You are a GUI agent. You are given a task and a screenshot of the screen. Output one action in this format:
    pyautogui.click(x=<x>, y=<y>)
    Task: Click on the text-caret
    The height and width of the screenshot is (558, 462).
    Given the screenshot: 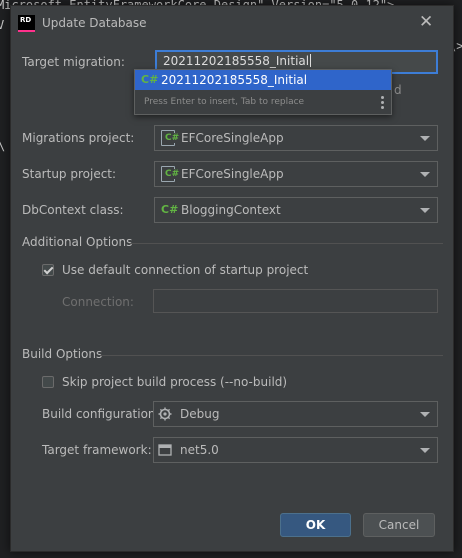 What is the action you would take?
    pyautogui.click(x=311, y=60)
    